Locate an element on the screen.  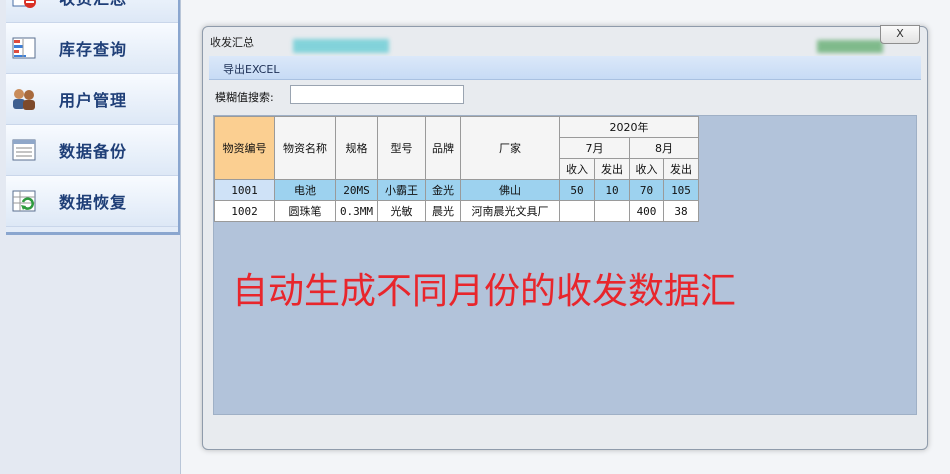
export-excel-button: 导出EXCEL is located at coordinates (251, 69).